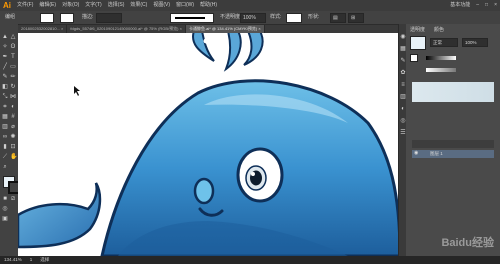 The height and width of the screenshot is (264, 500). Describe the element at coordinates (13, 117) in the screenshot. I see `mesh-tool-icon: #` at that location.